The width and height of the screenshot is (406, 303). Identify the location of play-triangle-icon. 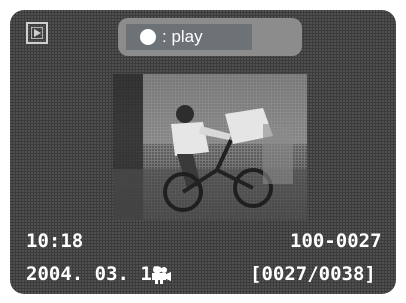
(37, 33).